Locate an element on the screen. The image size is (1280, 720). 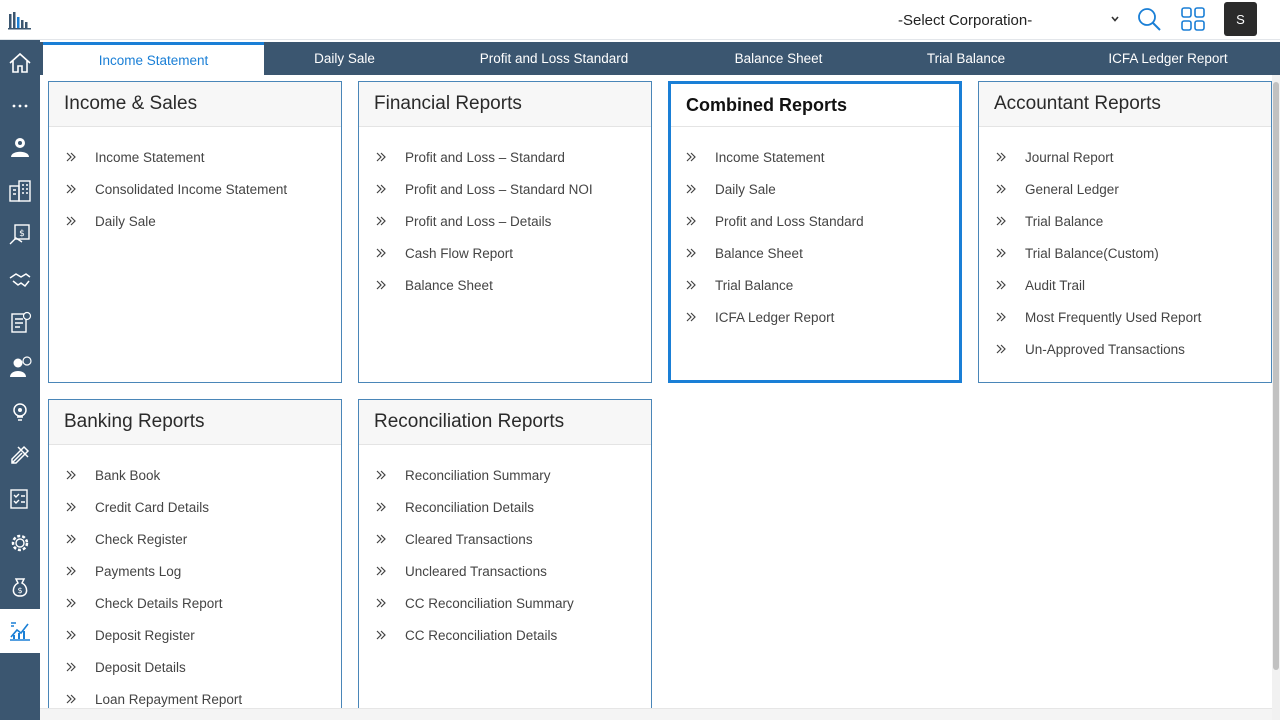
money-hand-icon: $ is located at coordinates (20, 235).